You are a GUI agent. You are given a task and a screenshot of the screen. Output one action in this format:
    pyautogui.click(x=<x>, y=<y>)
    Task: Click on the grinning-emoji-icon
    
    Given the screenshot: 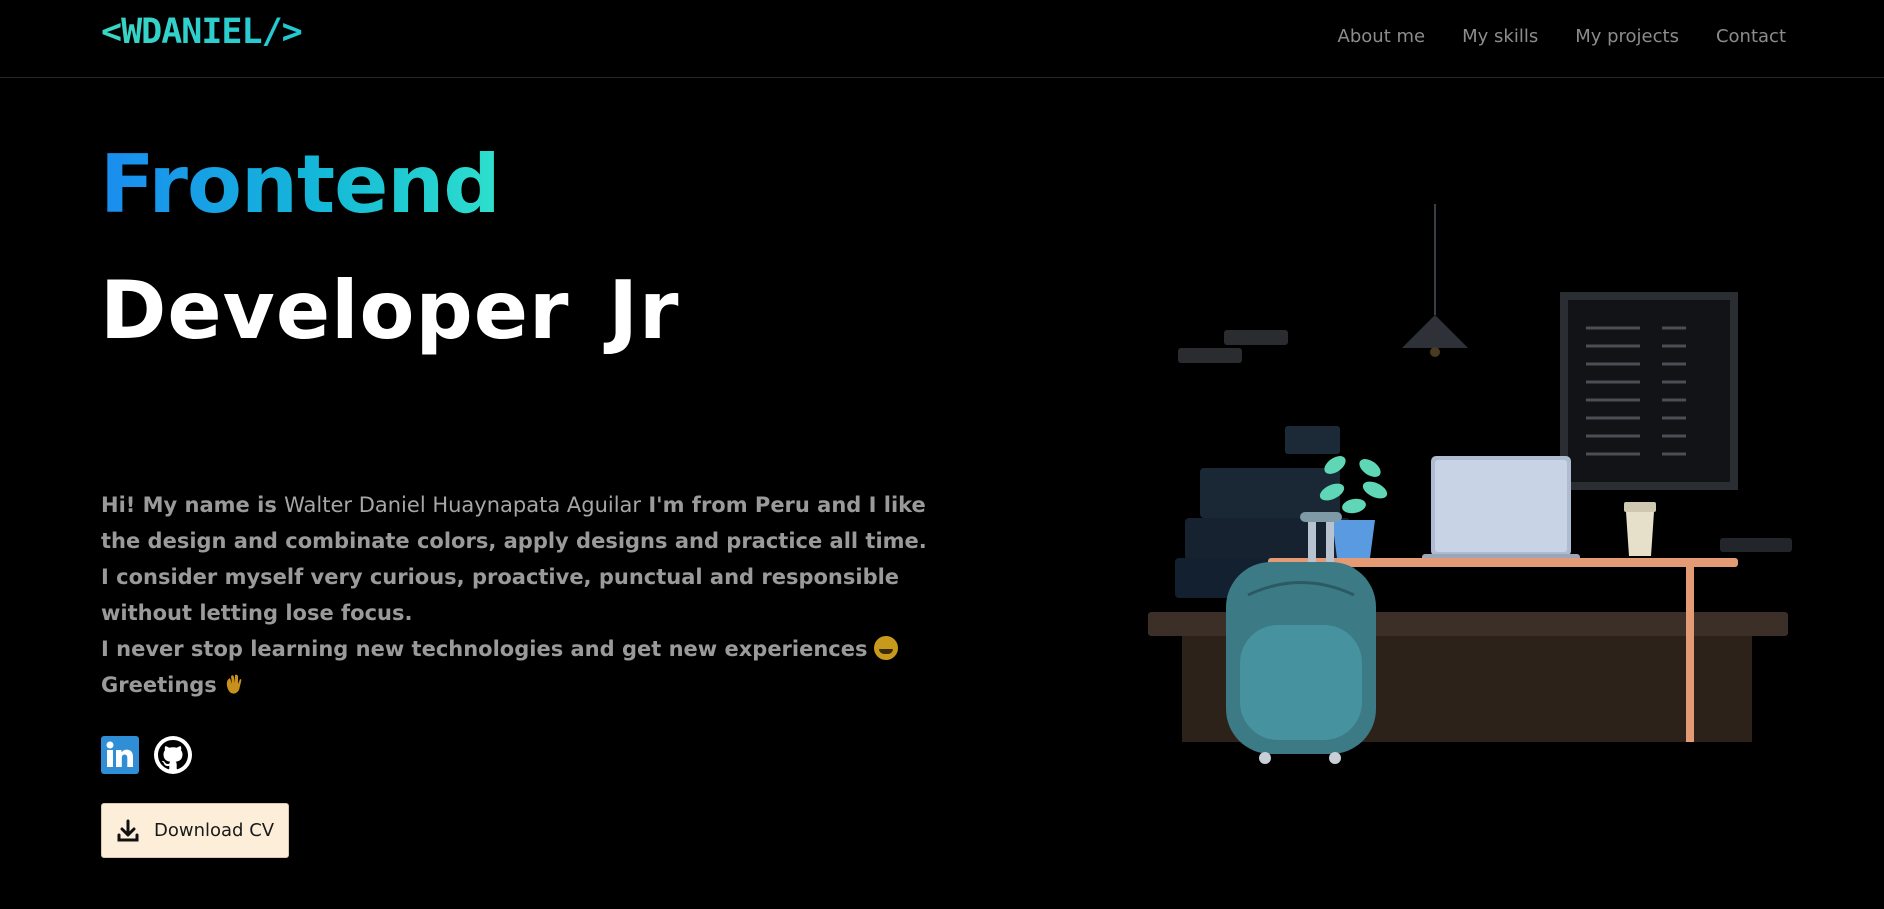 What is the action you would take?
    pyautogui.click(x=885, y=648)
    